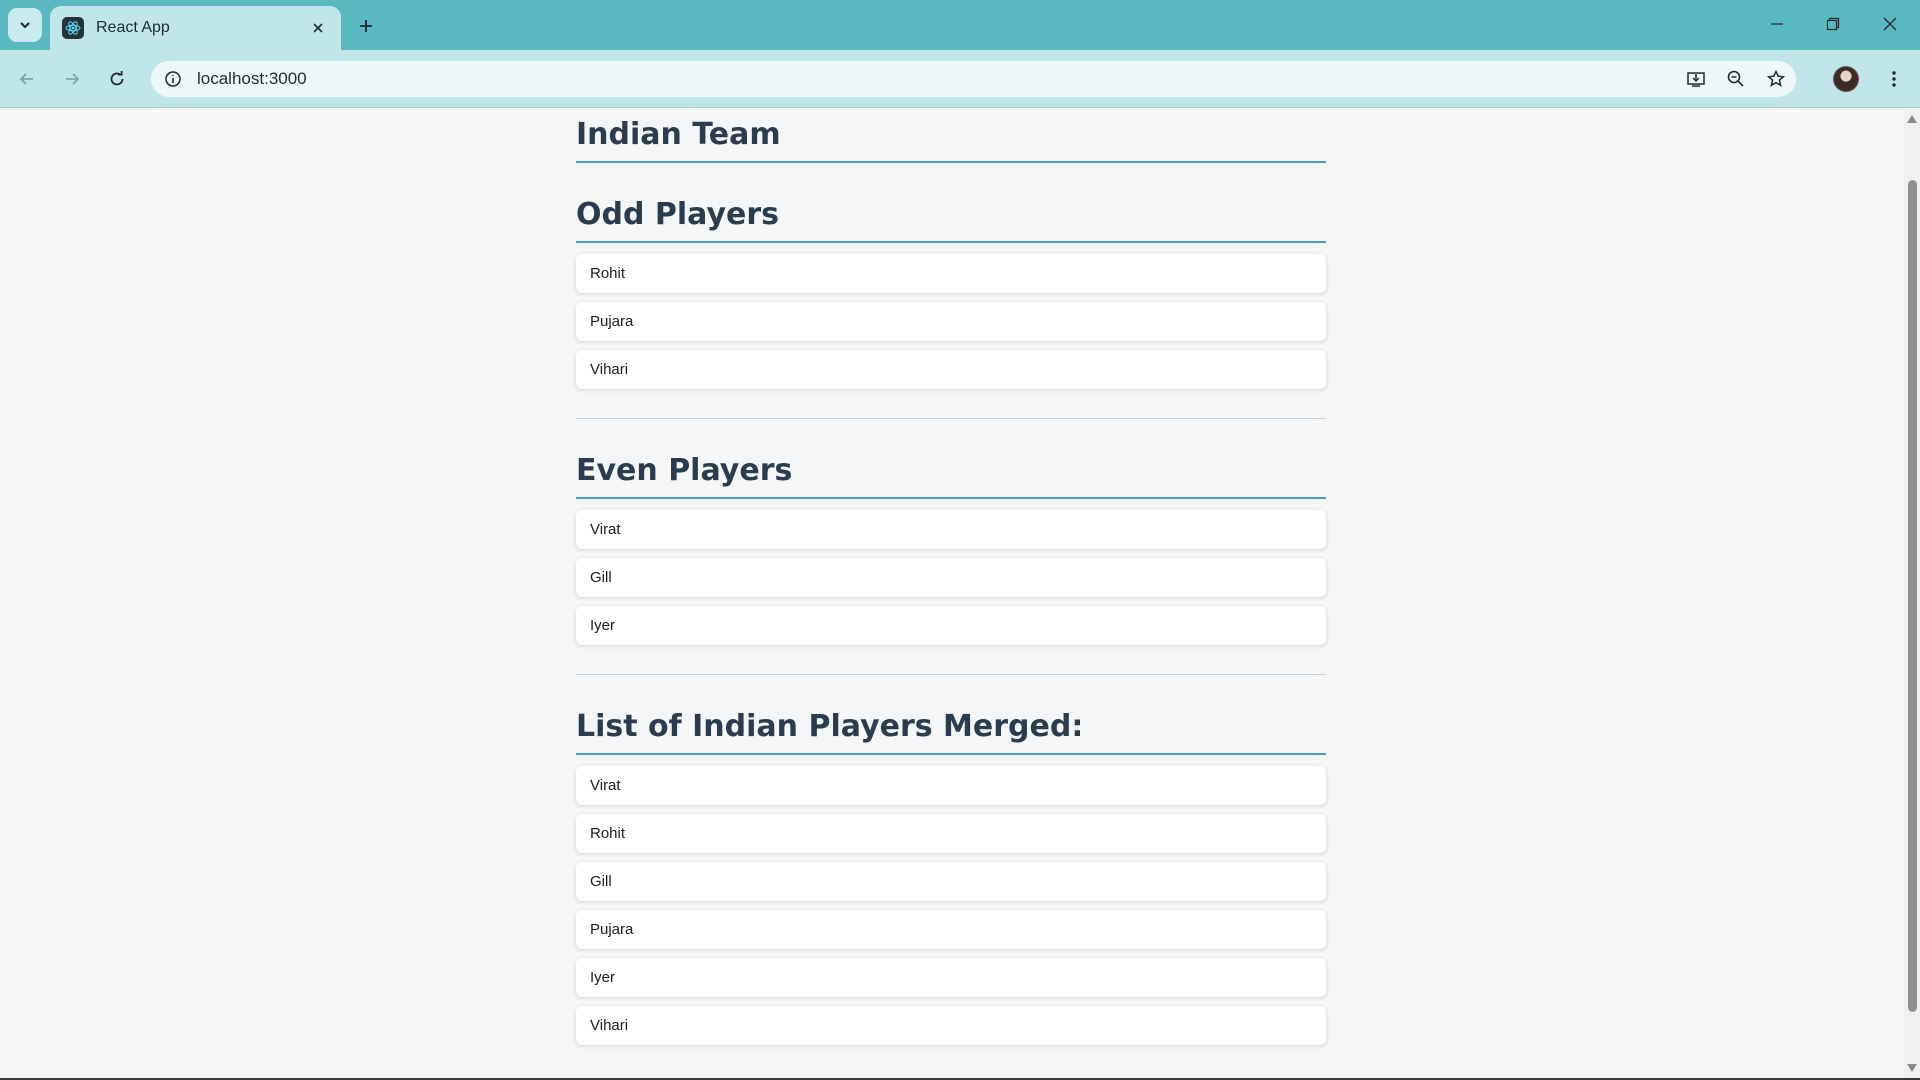 The image size is (1920, 1080). I want to click on section-title: List of Indian Players Merged:, so click(951, 732).